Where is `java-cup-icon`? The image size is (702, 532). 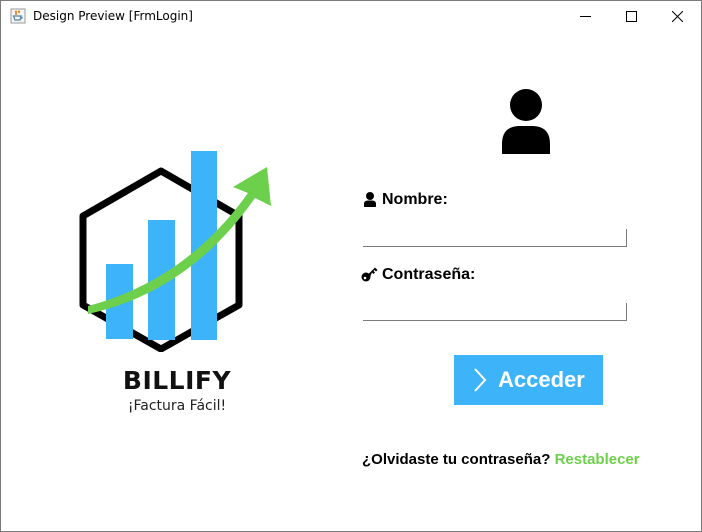
java-cup-icon is located at coordinates (18, 16).